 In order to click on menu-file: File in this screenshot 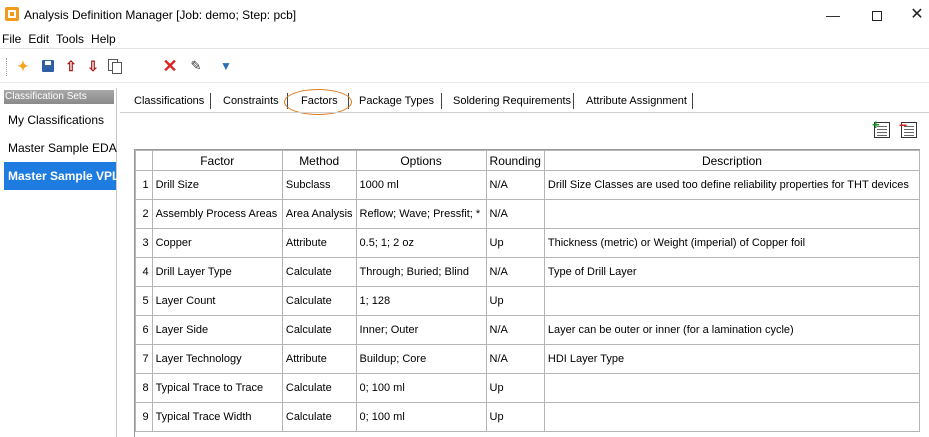, I will do `click(13, 39)`.